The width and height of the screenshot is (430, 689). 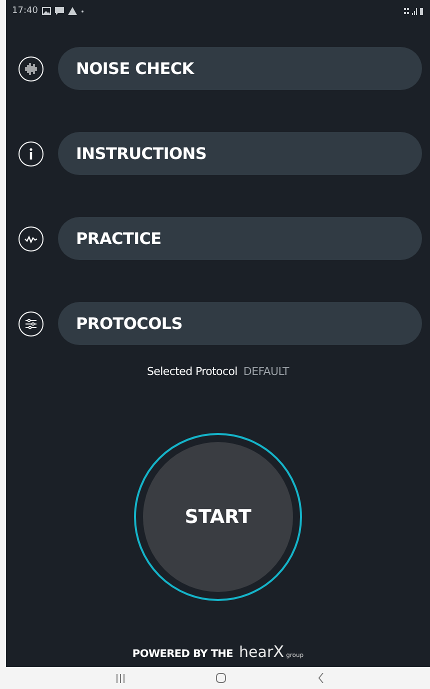 I want to click on sliders-icon, so click(x=31, y=323).